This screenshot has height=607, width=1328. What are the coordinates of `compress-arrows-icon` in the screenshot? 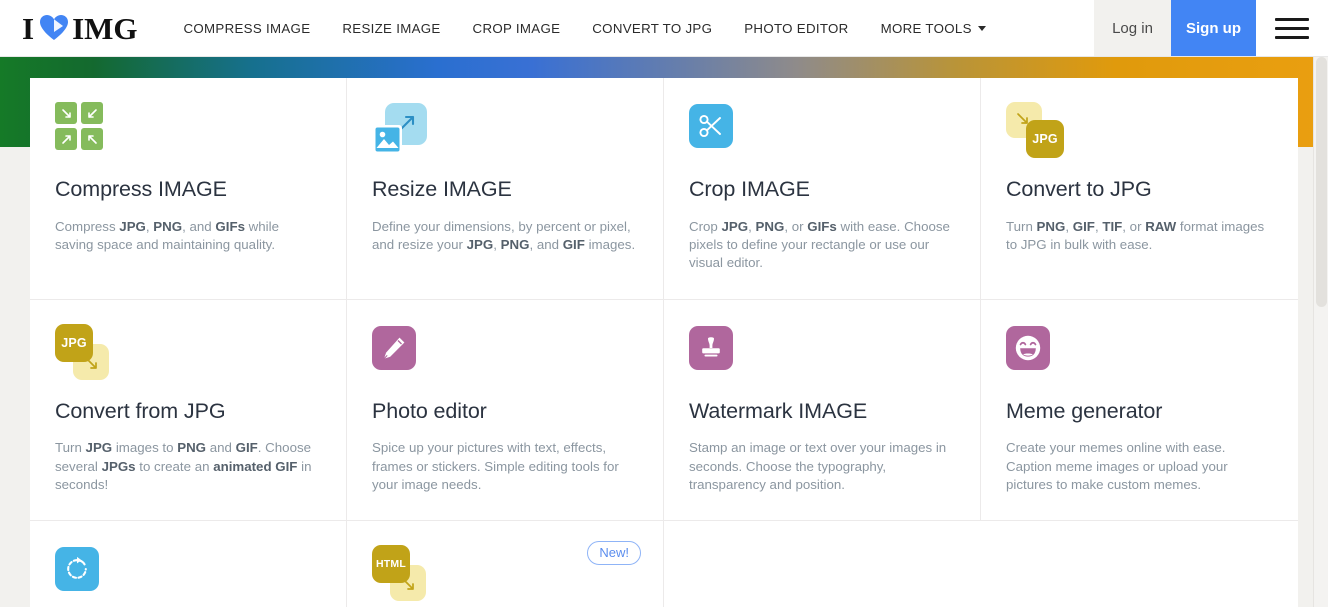 It's located at (83, 130).